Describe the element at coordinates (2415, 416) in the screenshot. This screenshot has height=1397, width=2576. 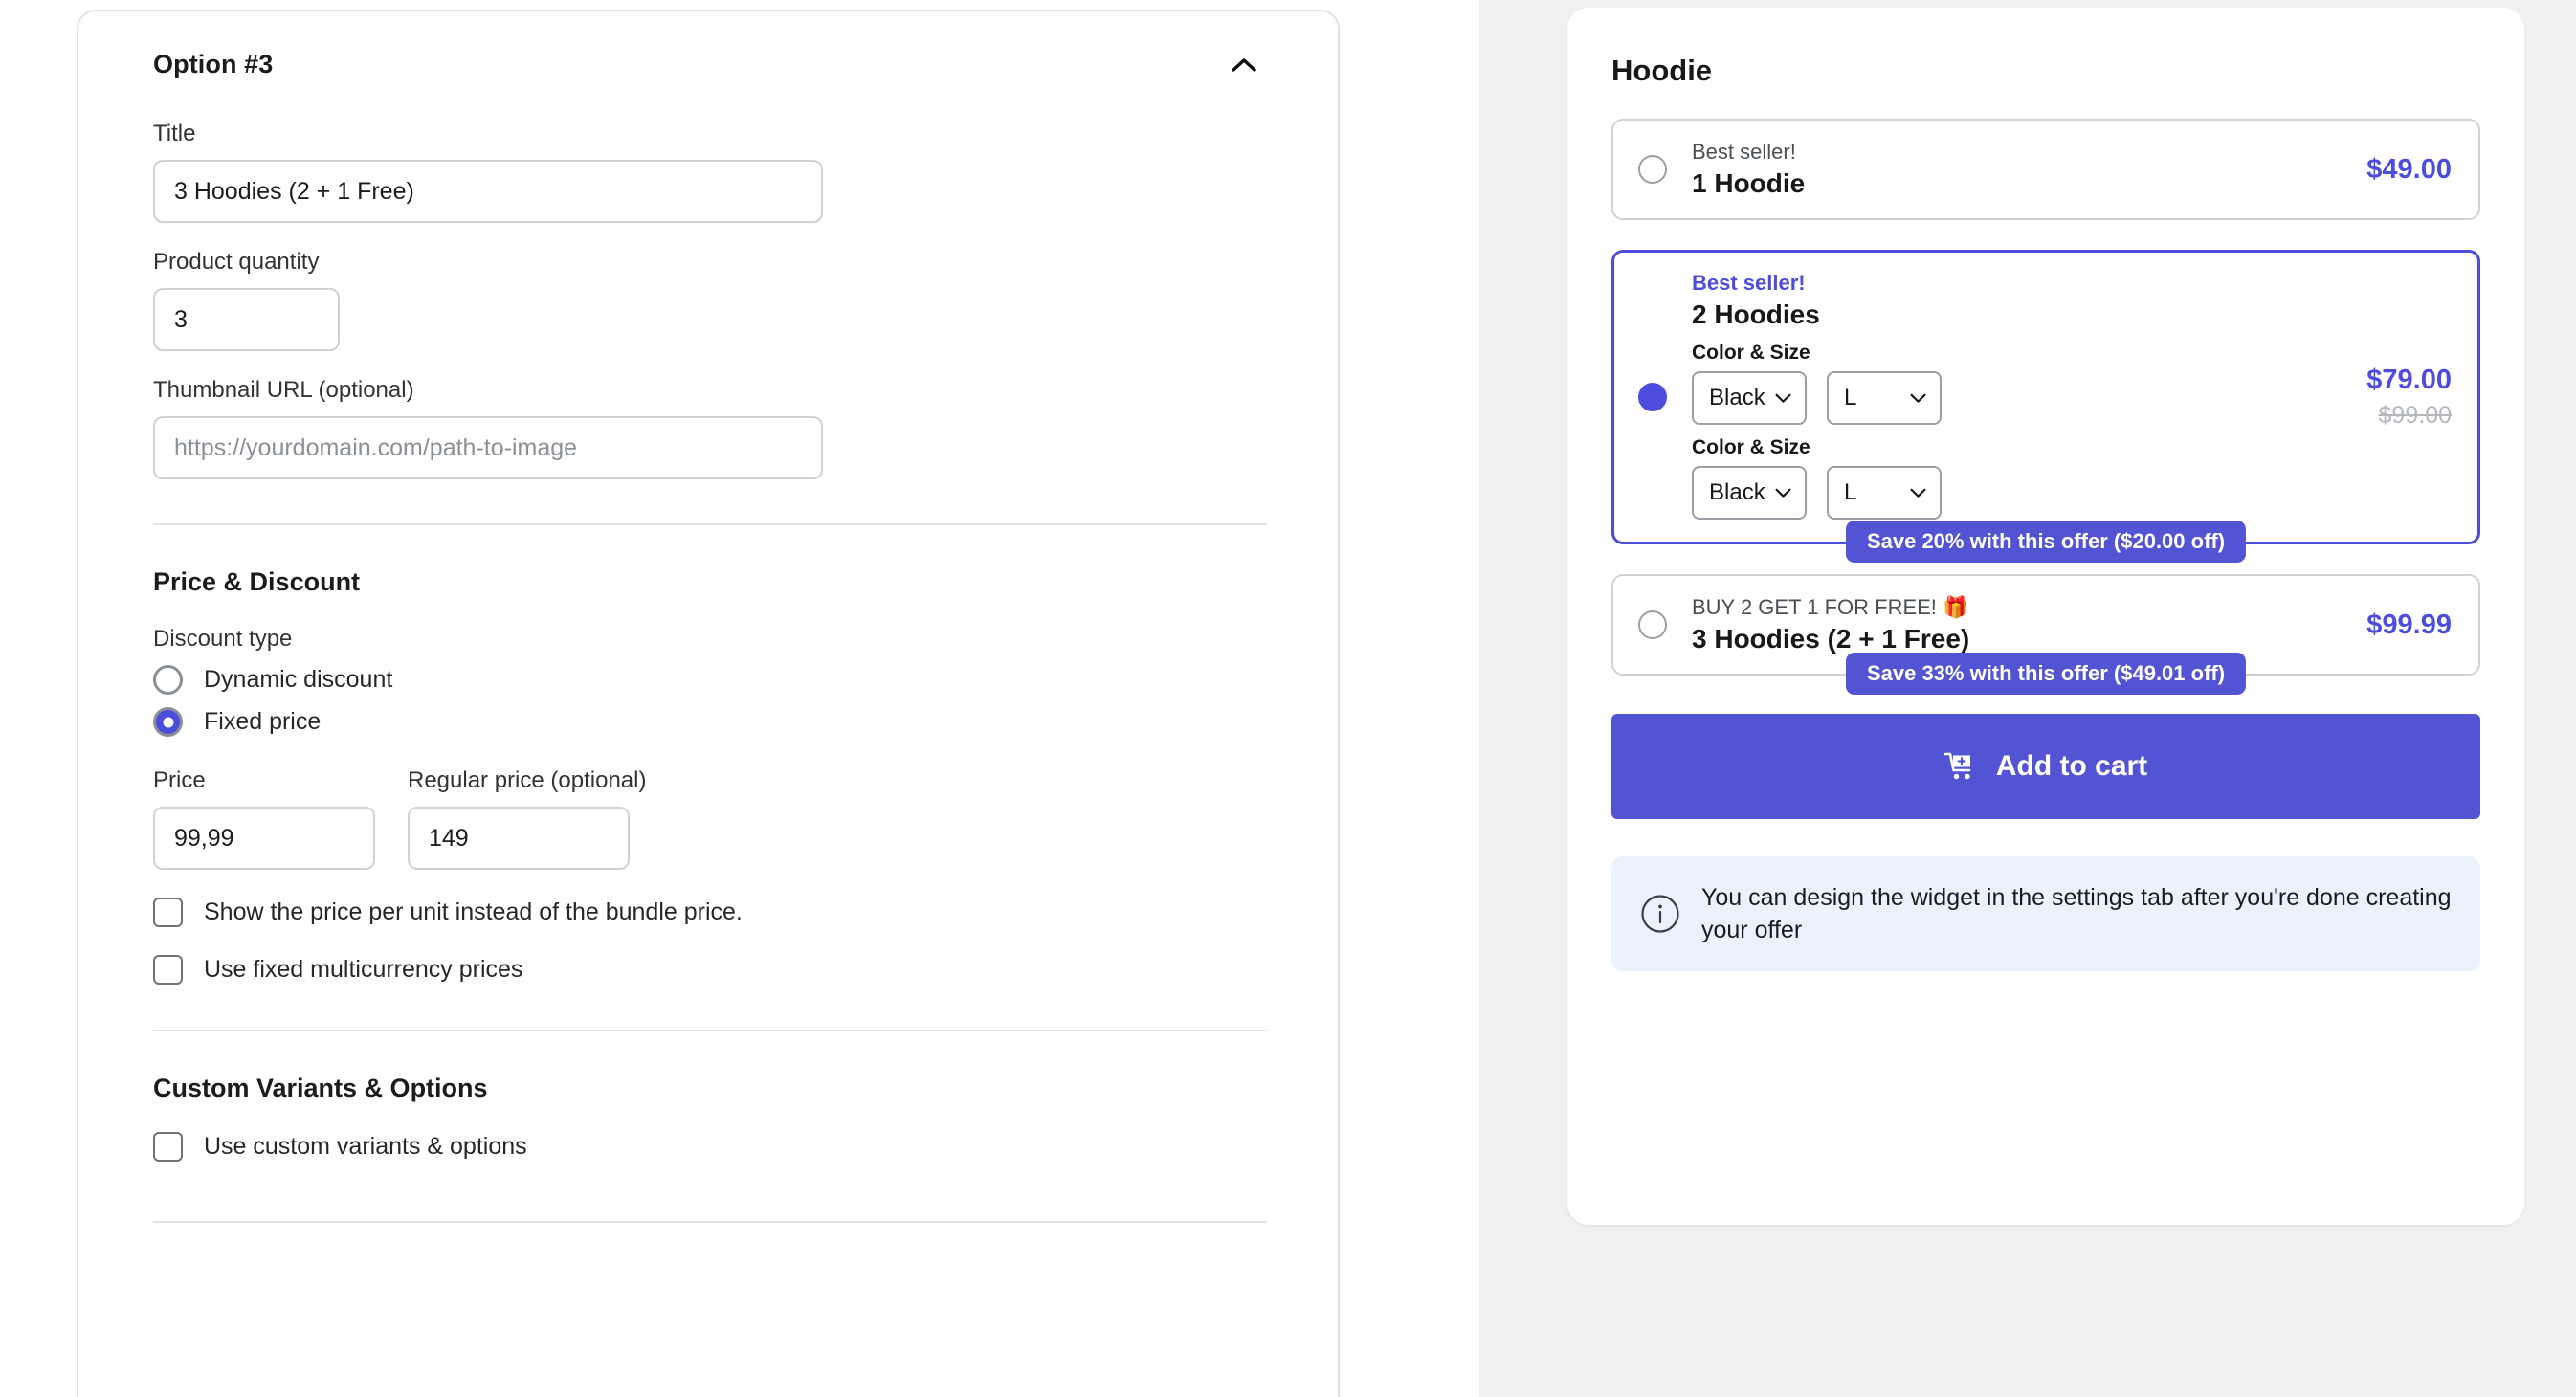
I see `offer-option-2-compare-price: $99.00` at that location.